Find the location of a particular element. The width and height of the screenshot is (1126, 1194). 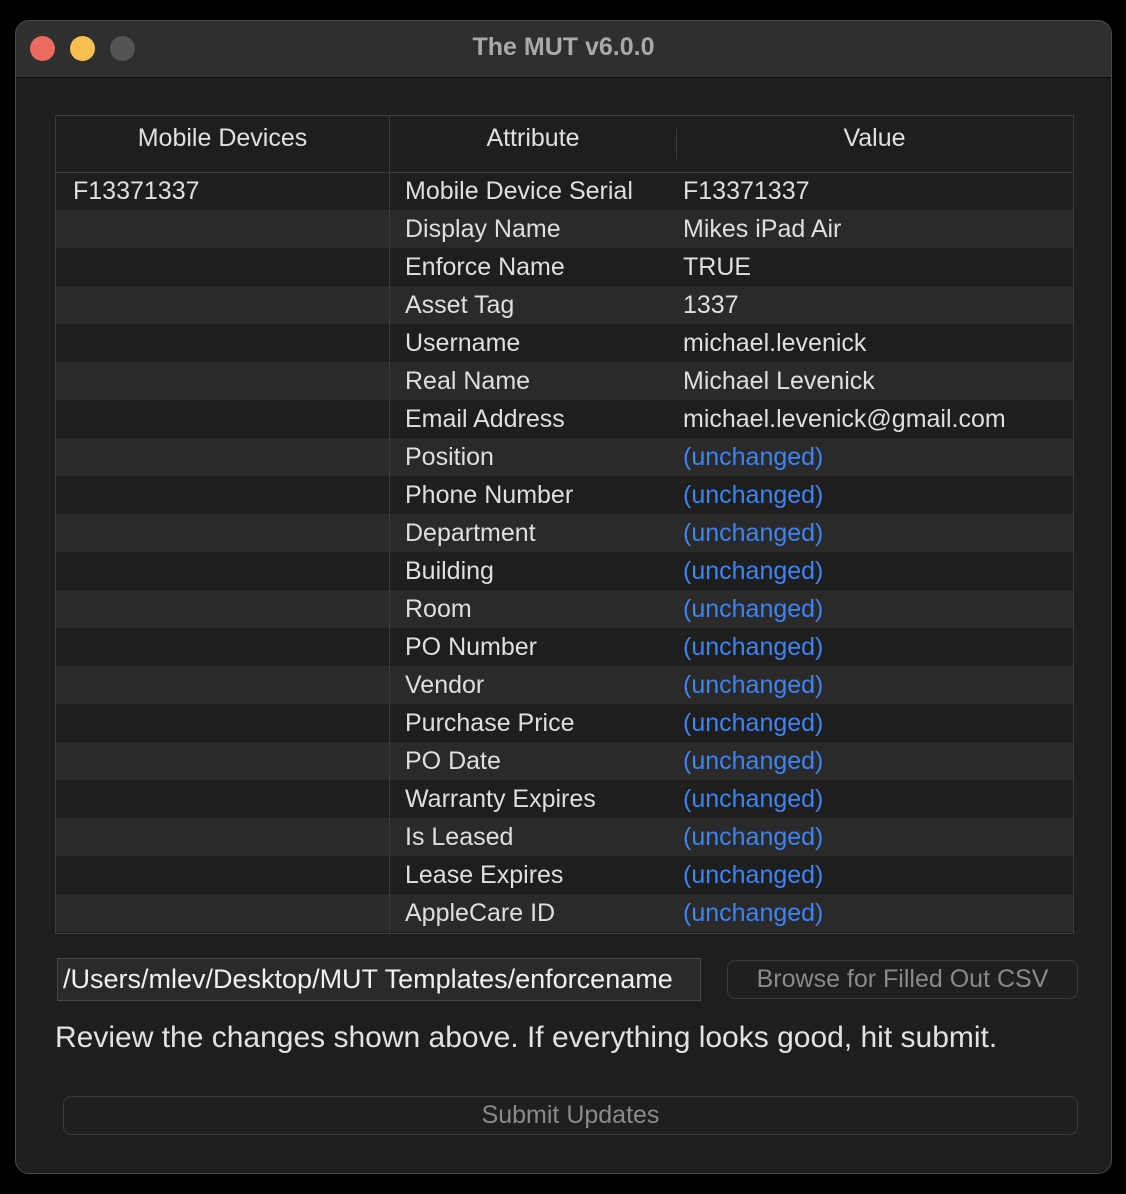

table-row: PO Date (unchanged) is located at coordinates (564, 761).